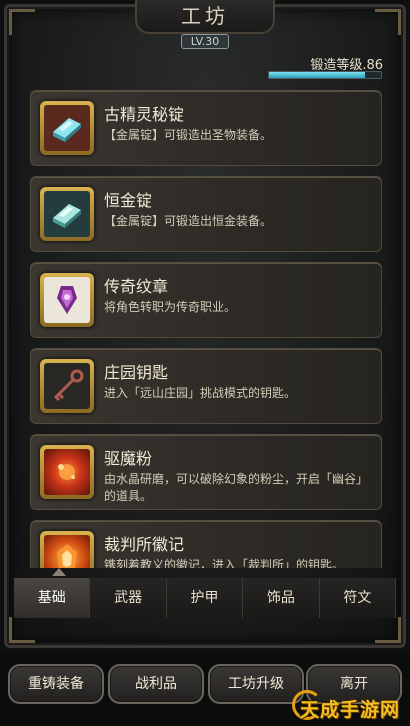 This screenshot has height=726, width=410. What do you see at coordinates (128, 598) in the screenshot?
I see `tab-weapon: 武器` at bounding box center [128, 598].